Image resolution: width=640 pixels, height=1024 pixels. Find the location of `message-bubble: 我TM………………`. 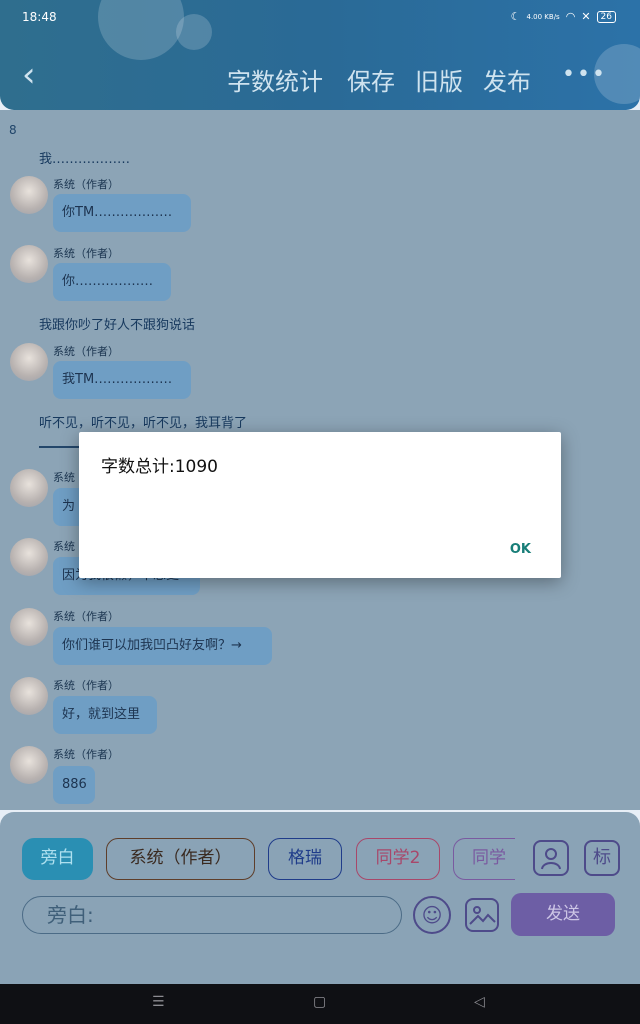

message-bubble: 我TM……………… is located at coordinates (122, 380).